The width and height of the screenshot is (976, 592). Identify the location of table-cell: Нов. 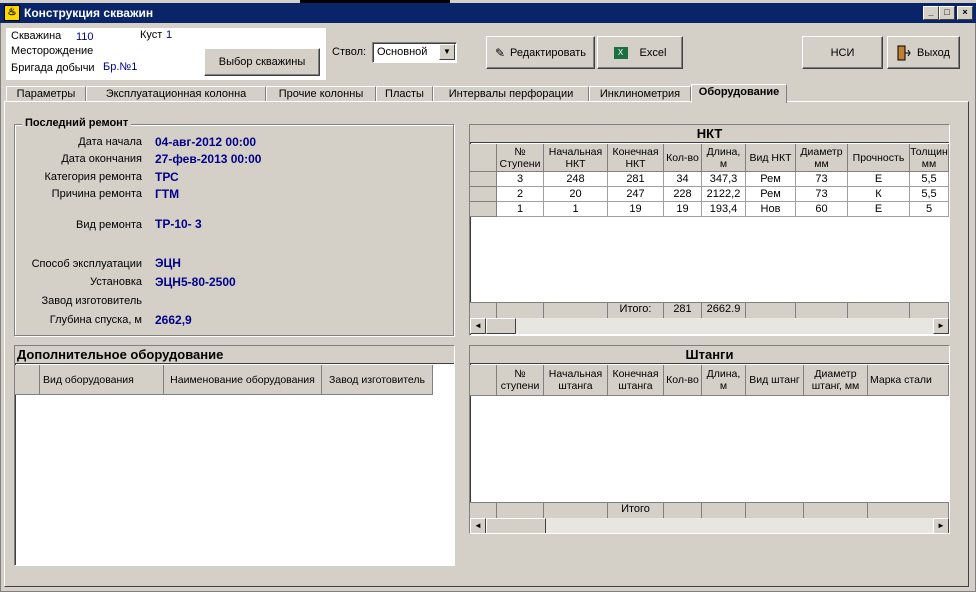
(771, 209).